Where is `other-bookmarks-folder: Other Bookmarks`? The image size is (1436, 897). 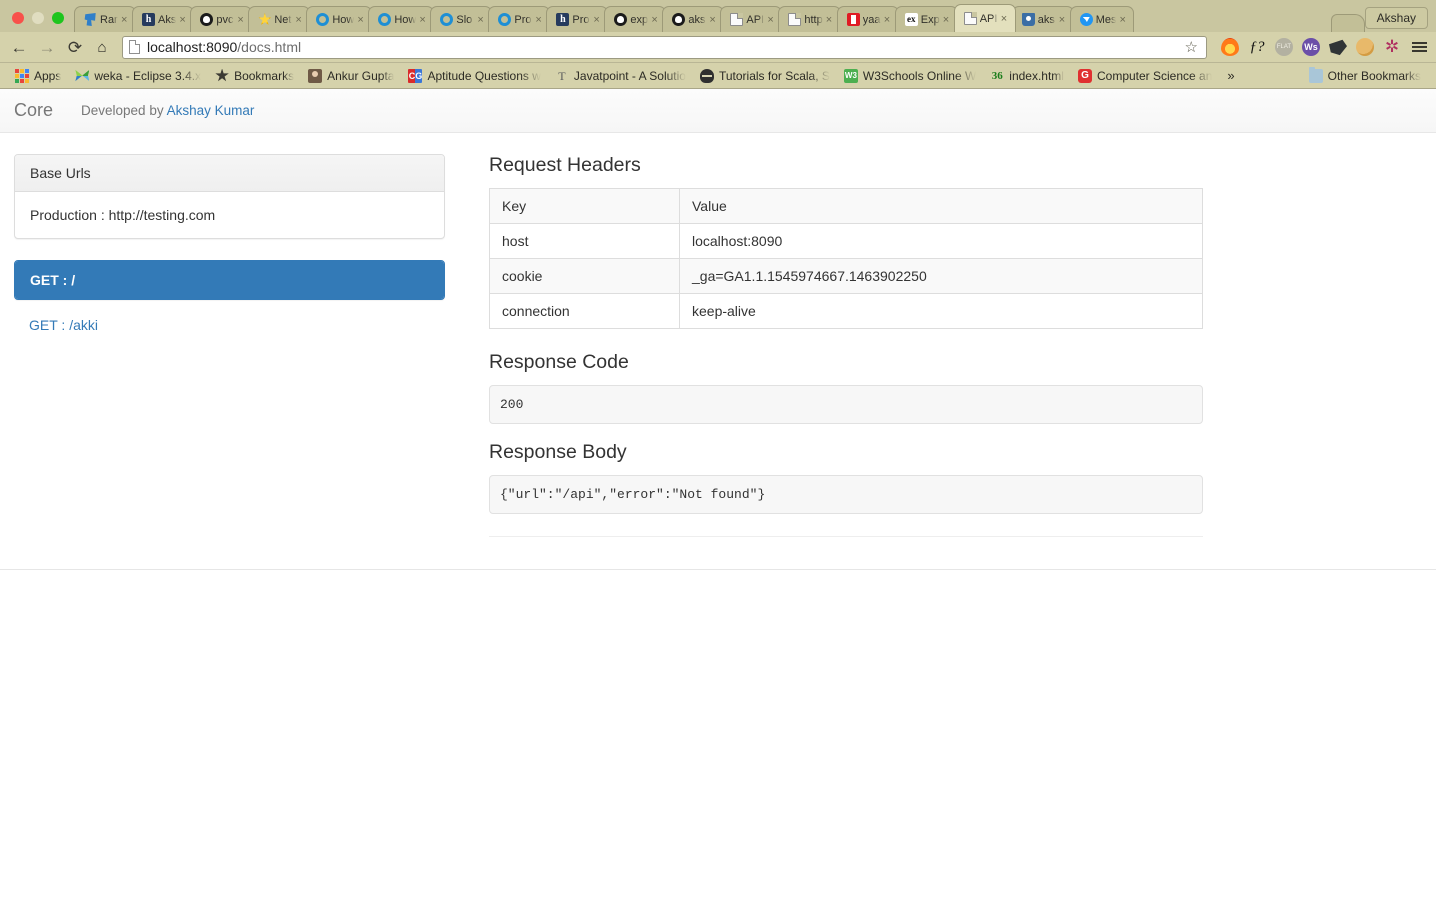
other-bookmarks-folder: Other Bookmarks is located at coordinates (1365, 75).